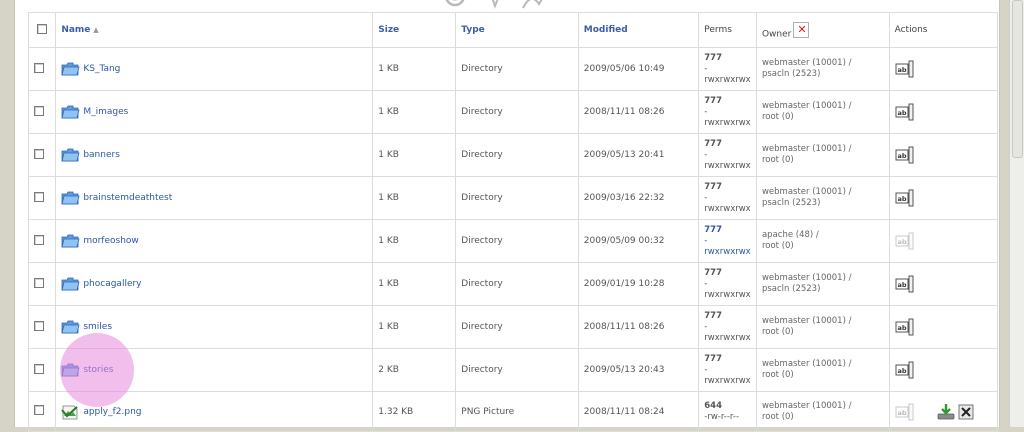  Describe the element at coordinates (69, 412) in the screenshot. I see `image-file-icon` at that location.